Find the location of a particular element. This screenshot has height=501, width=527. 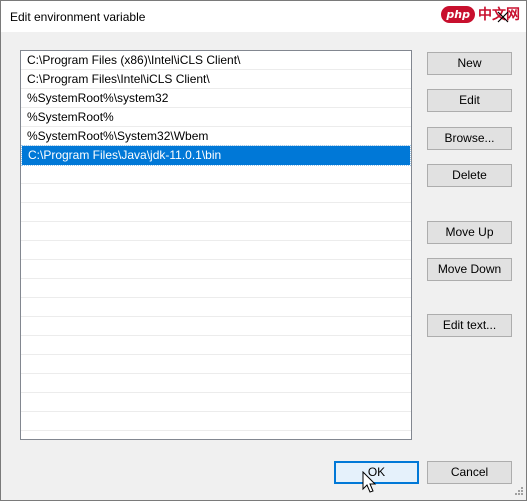

cancel-button: Cancel is located at coordinates (469, 472).